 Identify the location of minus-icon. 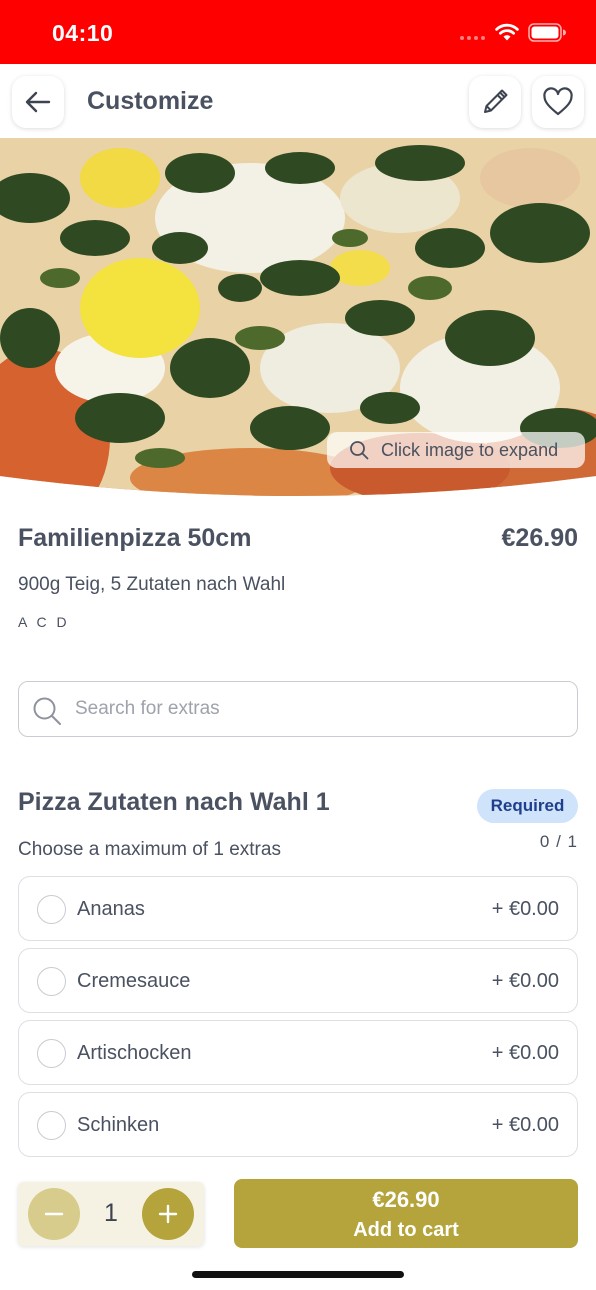
(54, 1214).